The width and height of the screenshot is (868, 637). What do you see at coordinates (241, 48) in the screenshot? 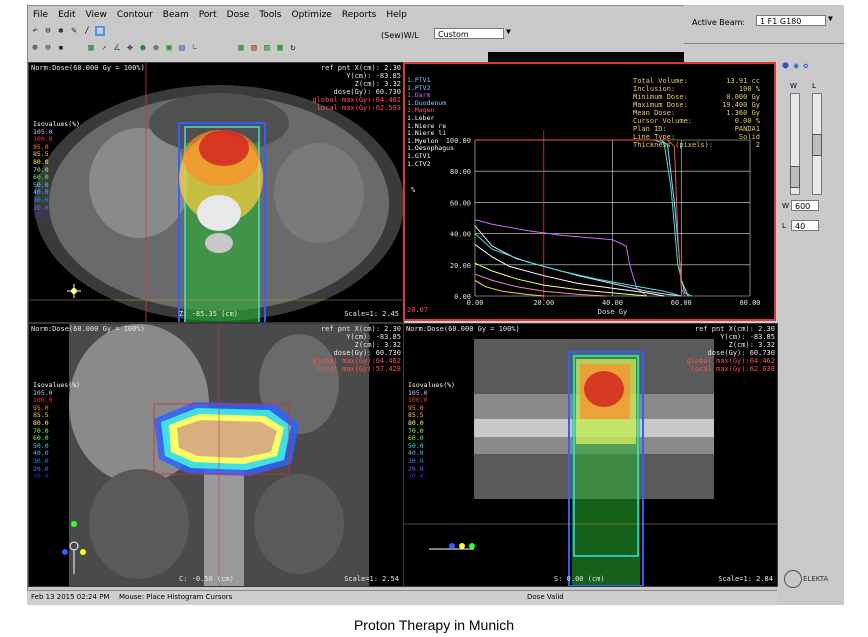
I see `layers-icon: ▦` at bounding box center [241, 48].